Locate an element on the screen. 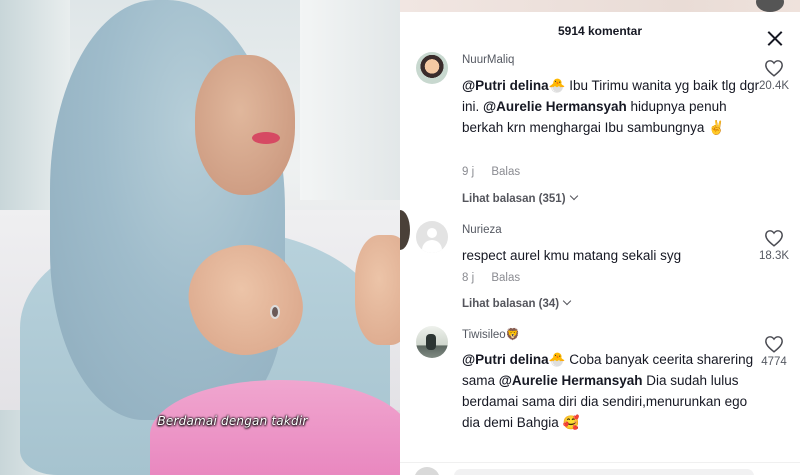  comment-meta: 8 j Balas is located at coordinates (491, 278).